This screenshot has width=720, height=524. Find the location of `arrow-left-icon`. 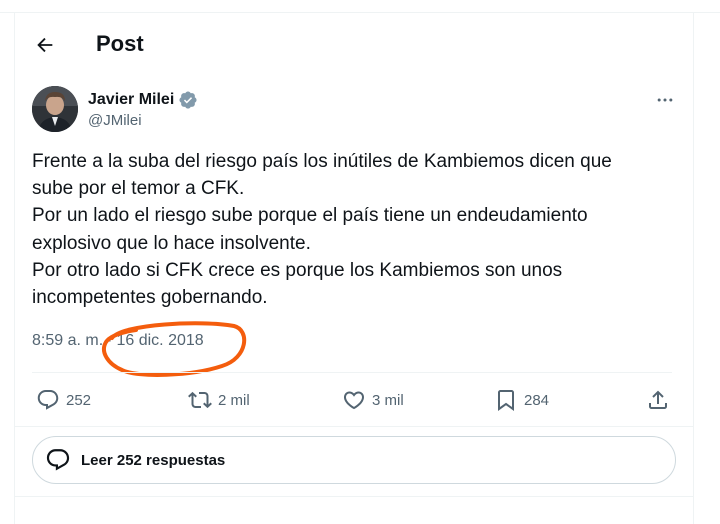

arrow-left-icon is located at coordinates (45, 45).